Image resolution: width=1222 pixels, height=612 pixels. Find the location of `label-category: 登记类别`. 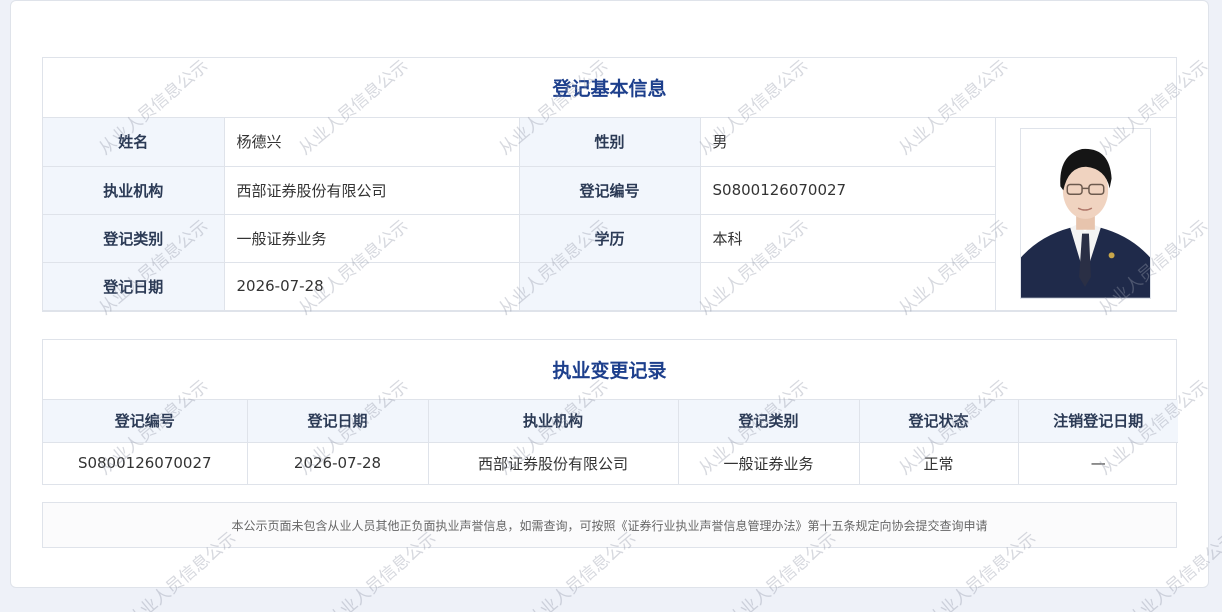

label-category: 登记类别 is located at coordinates (134, 238).